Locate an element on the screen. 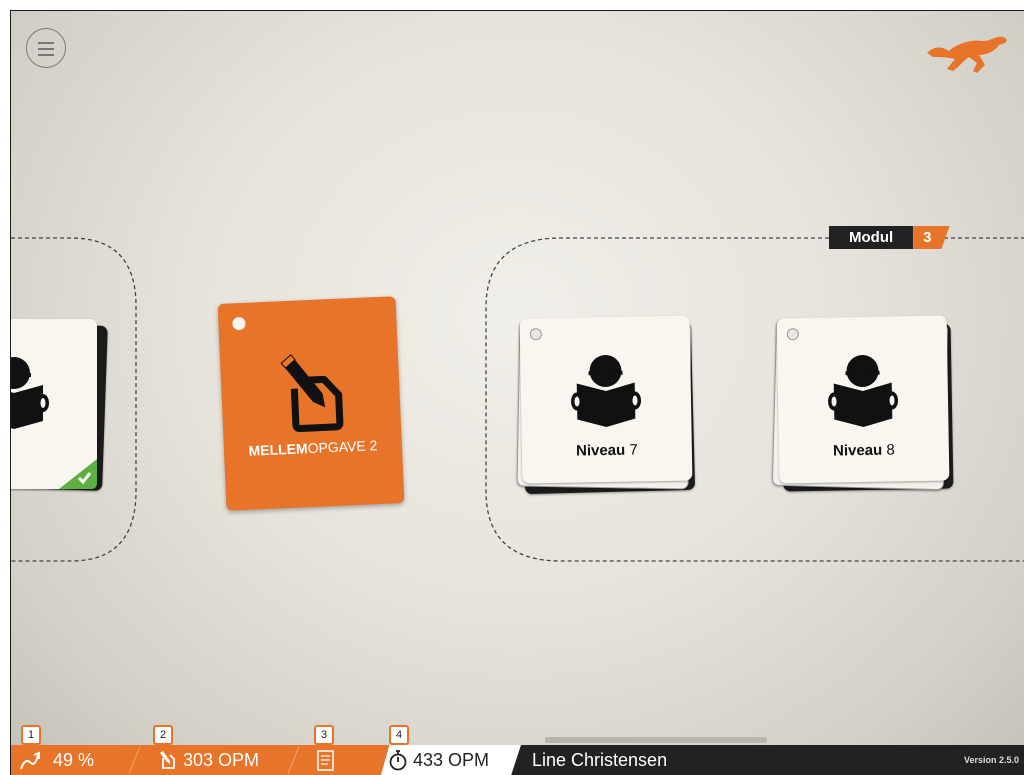  level-card-7: Niveau 7 is located at coordinates (611, 408).